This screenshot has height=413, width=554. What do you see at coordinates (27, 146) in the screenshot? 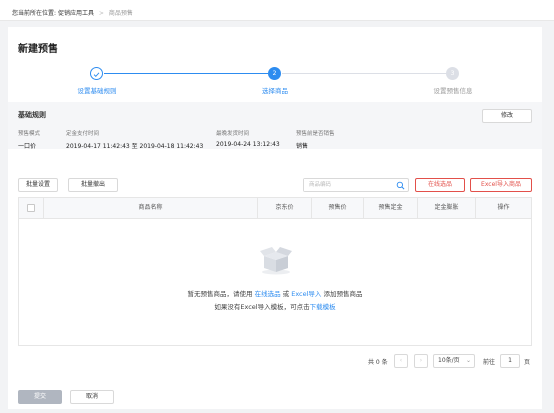
I see `info-value-mode: 一口价` at bounding box center [27, 146].